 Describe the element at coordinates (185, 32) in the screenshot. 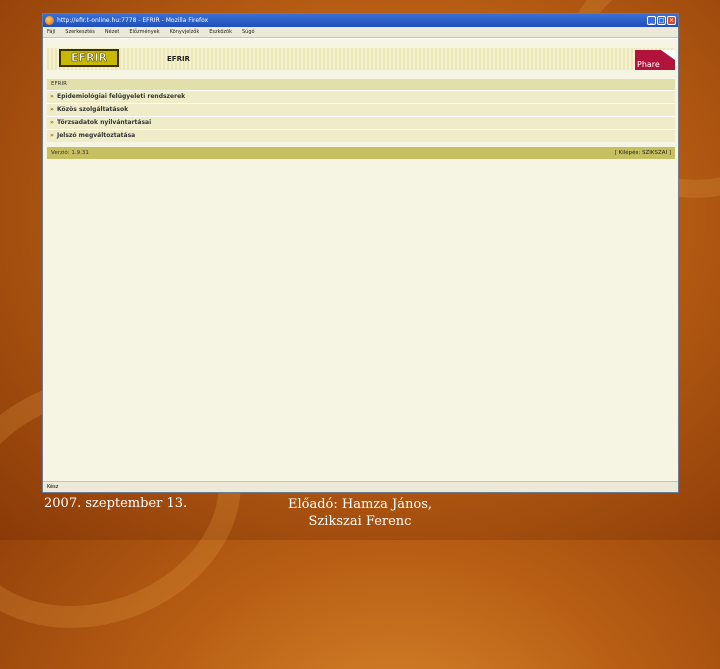

I see `menu-bookmarks: Könyvjelzők` at that location.